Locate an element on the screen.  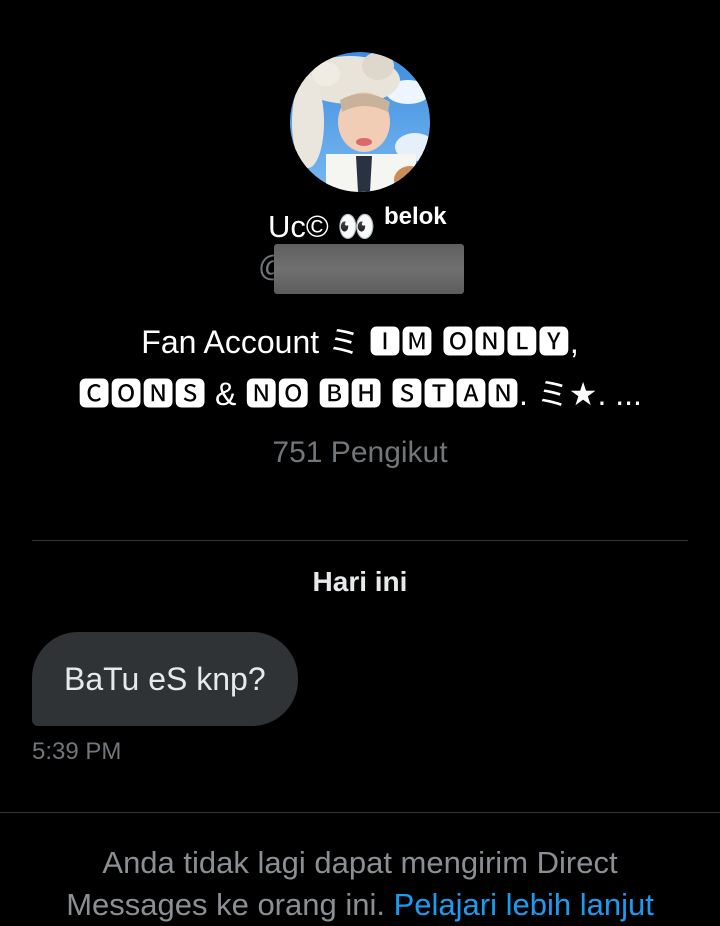
bio-line-1: Fan Account ミ 🅸🅼 🅾🅽🅻🆈, is located at coordinates (360, 342).